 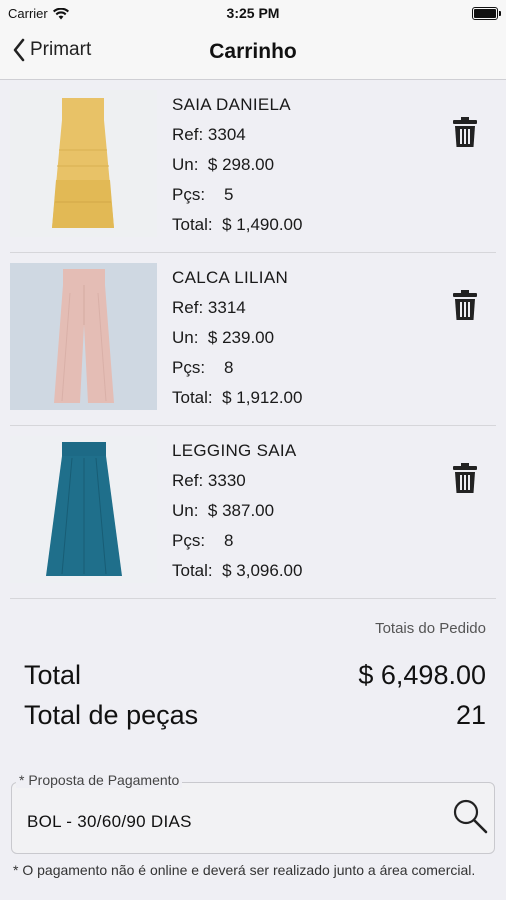 What do you see at coordinates (111, 715) in the screenshot?
I see `pieces-total-label: Total de peças` at bounding box center [111, 715].